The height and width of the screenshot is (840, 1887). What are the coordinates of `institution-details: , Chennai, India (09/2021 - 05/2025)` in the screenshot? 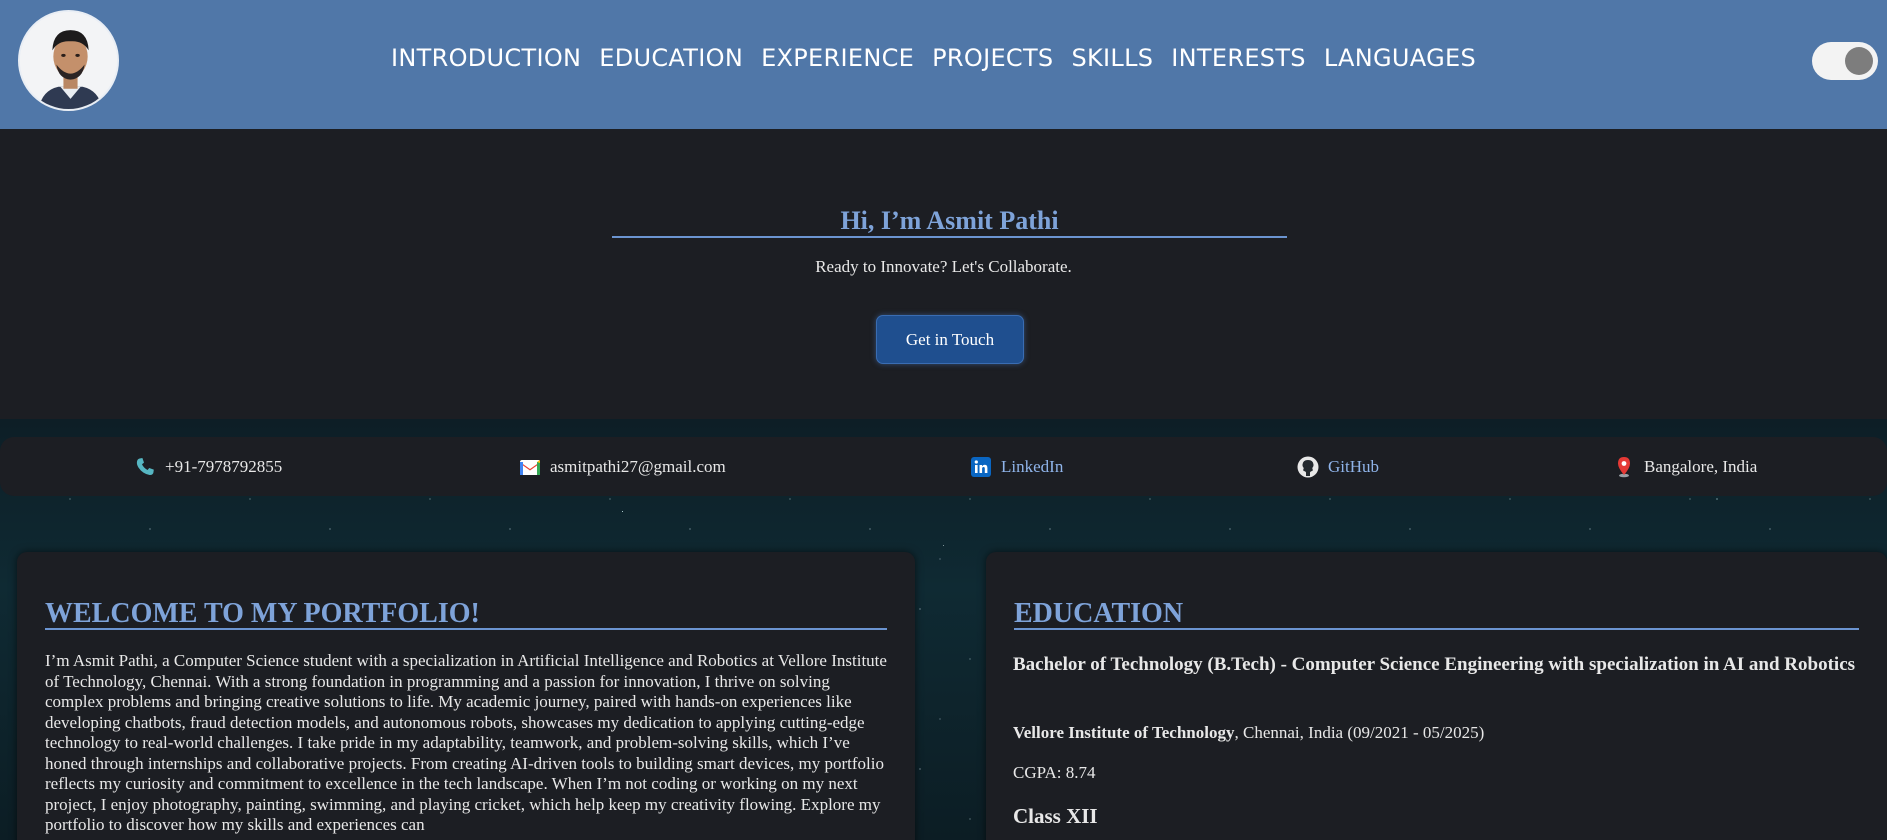 It's located at (1359, 732).